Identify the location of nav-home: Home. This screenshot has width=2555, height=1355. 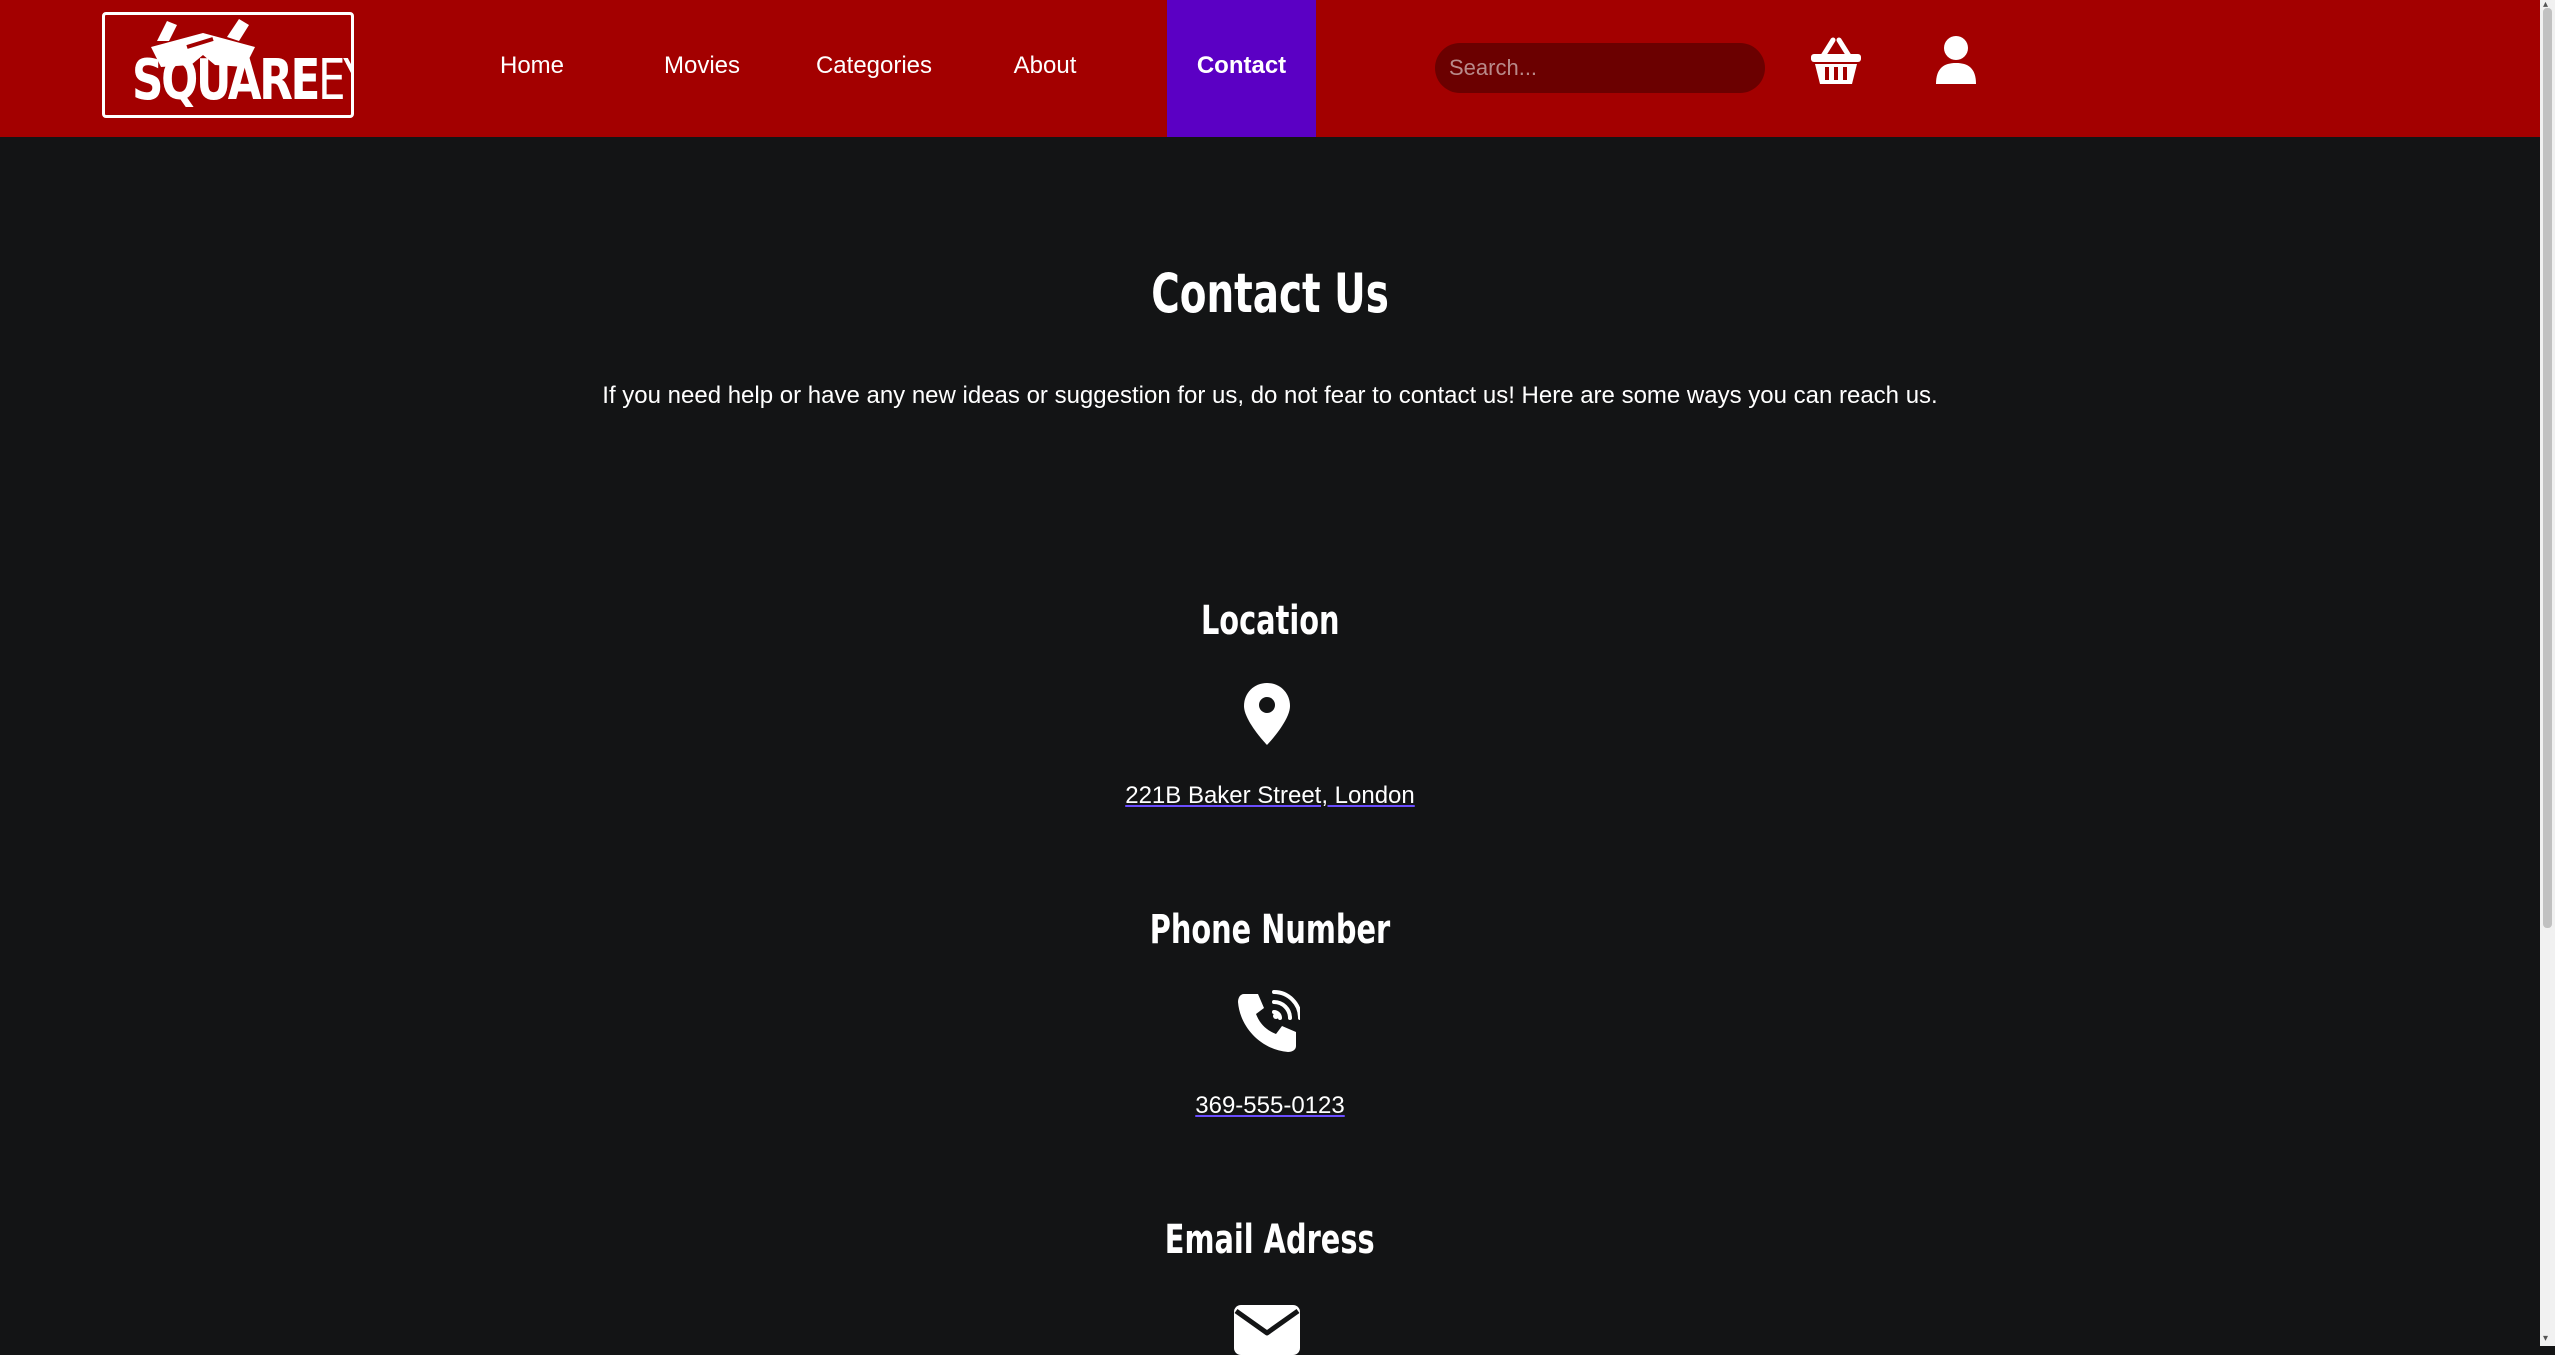
(532, 68).